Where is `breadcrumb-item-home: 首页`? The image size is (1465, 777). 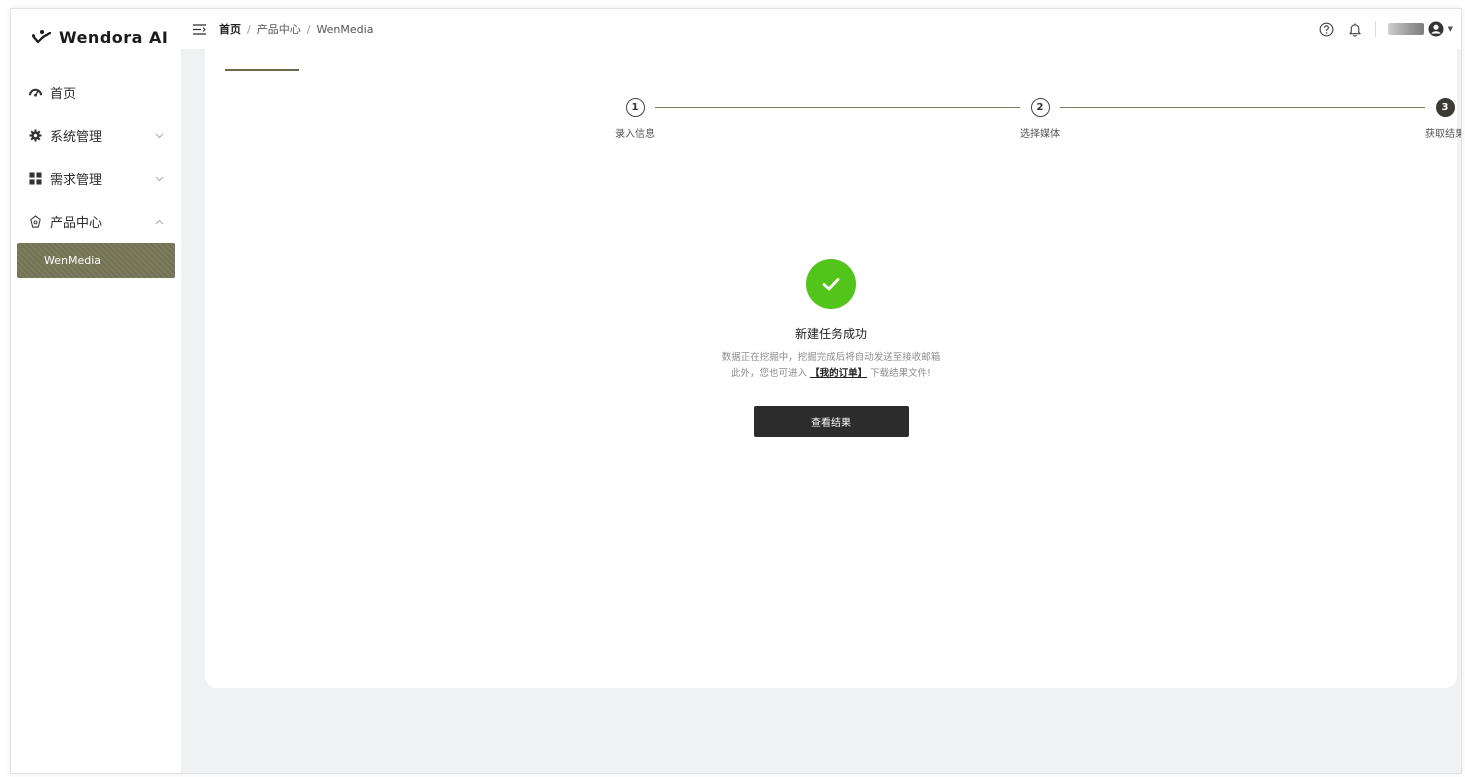 breadcrumb-item-home: 首页 is located at coordinates (230, 29).